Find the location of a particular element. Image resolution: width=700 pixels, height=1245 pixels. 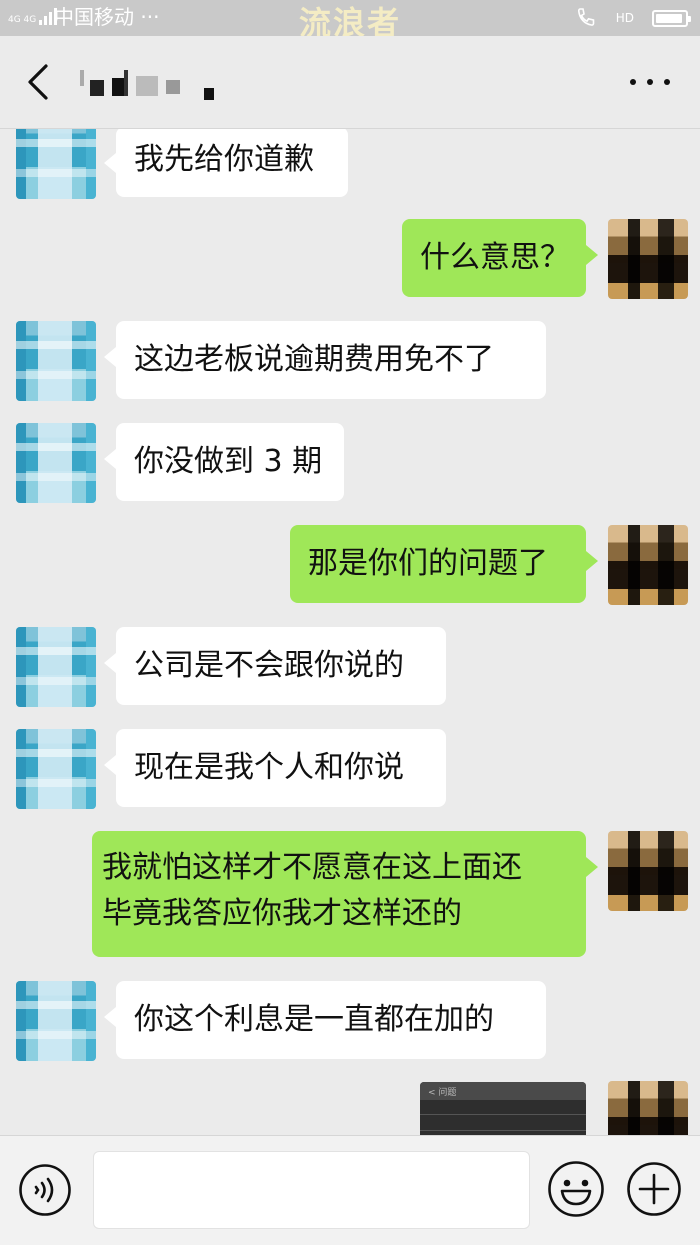

back-icon is located at coordinates (42, 82).